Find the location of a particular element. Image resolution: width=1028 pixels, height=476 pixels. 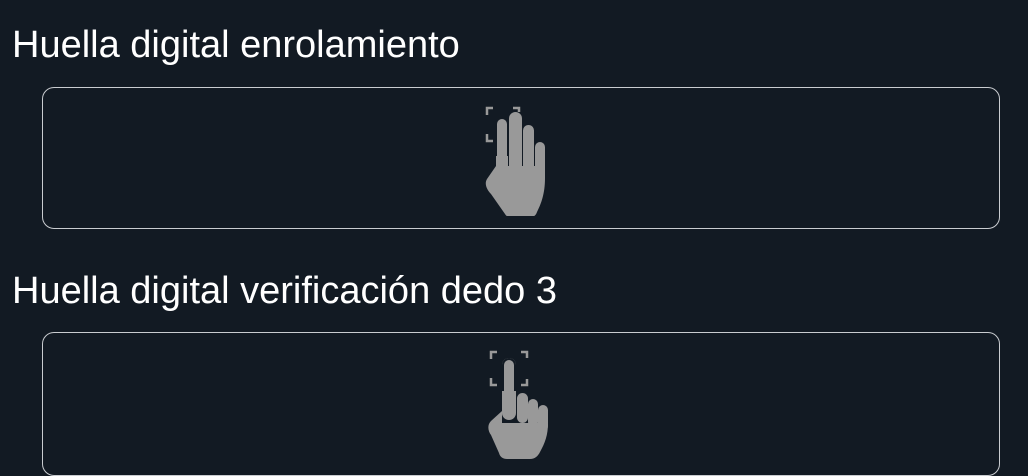

verification-section-title: Huella digital verificación dedo 3 is located at coordinates (284, 291).